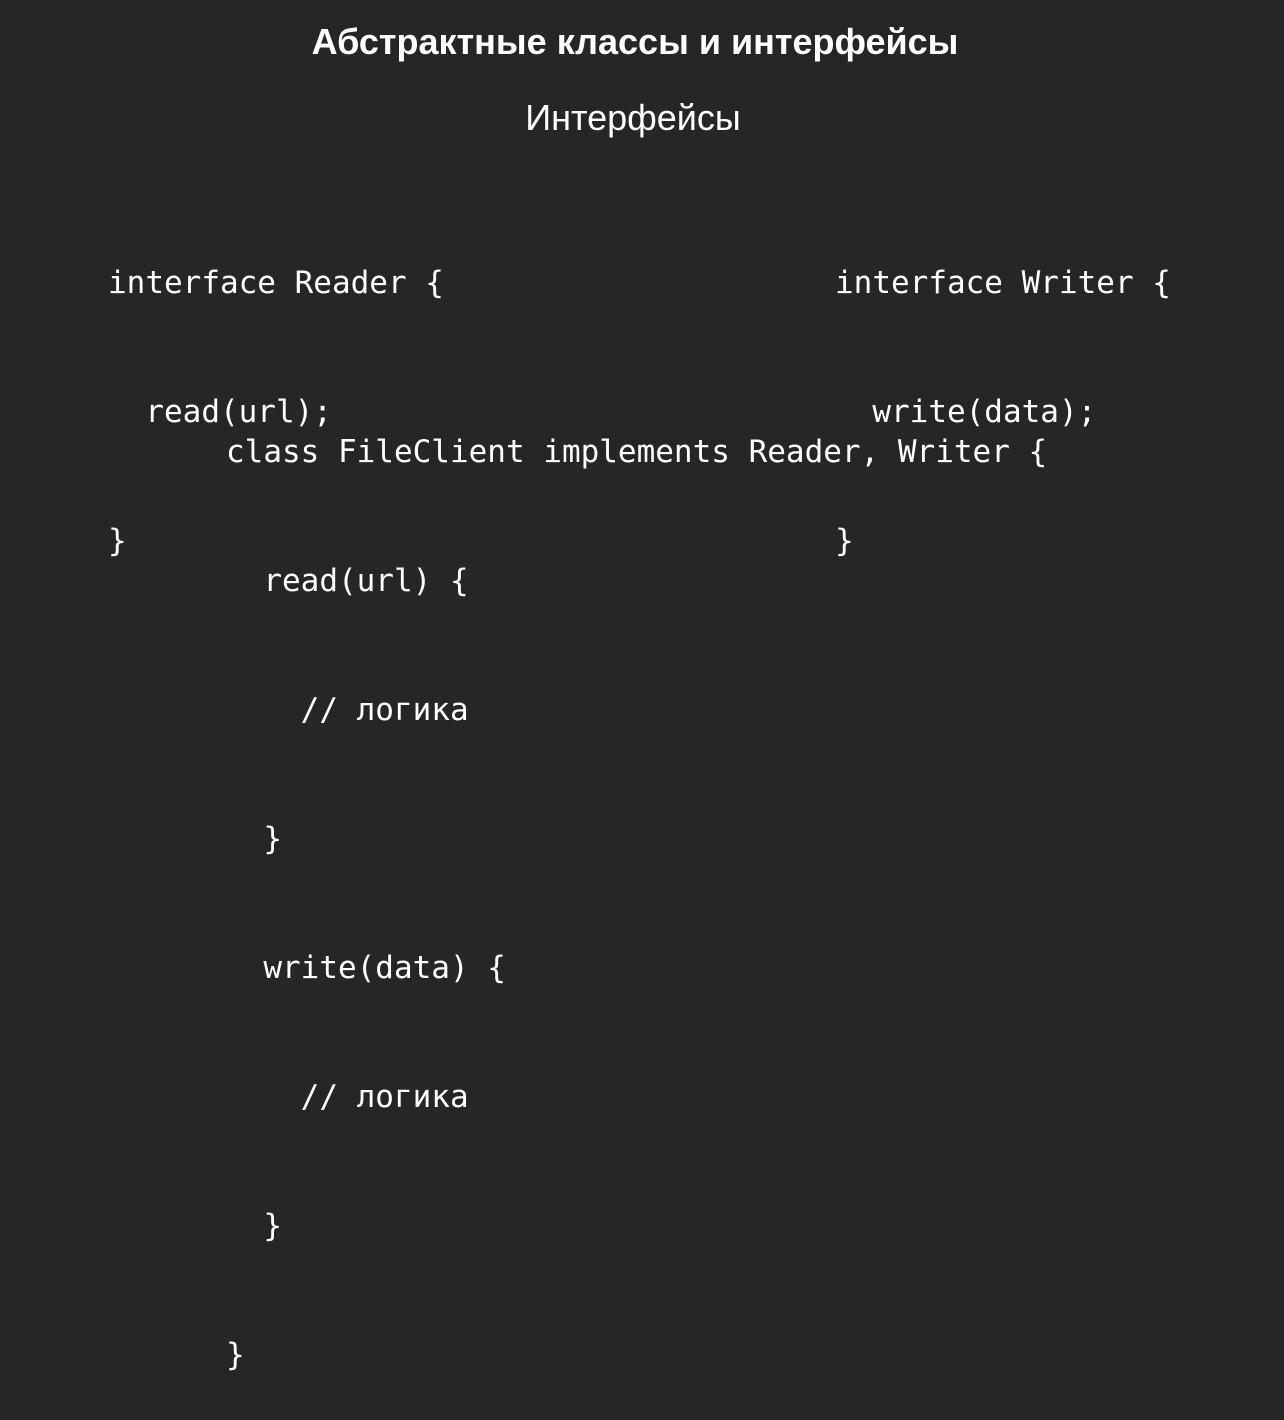 The width and height of the screenshot is (1284, 1420). What do you see at coordinates (347, 581) in the screenshot?
I see `code-line: read(url) {` at bounding box center [347, 581].